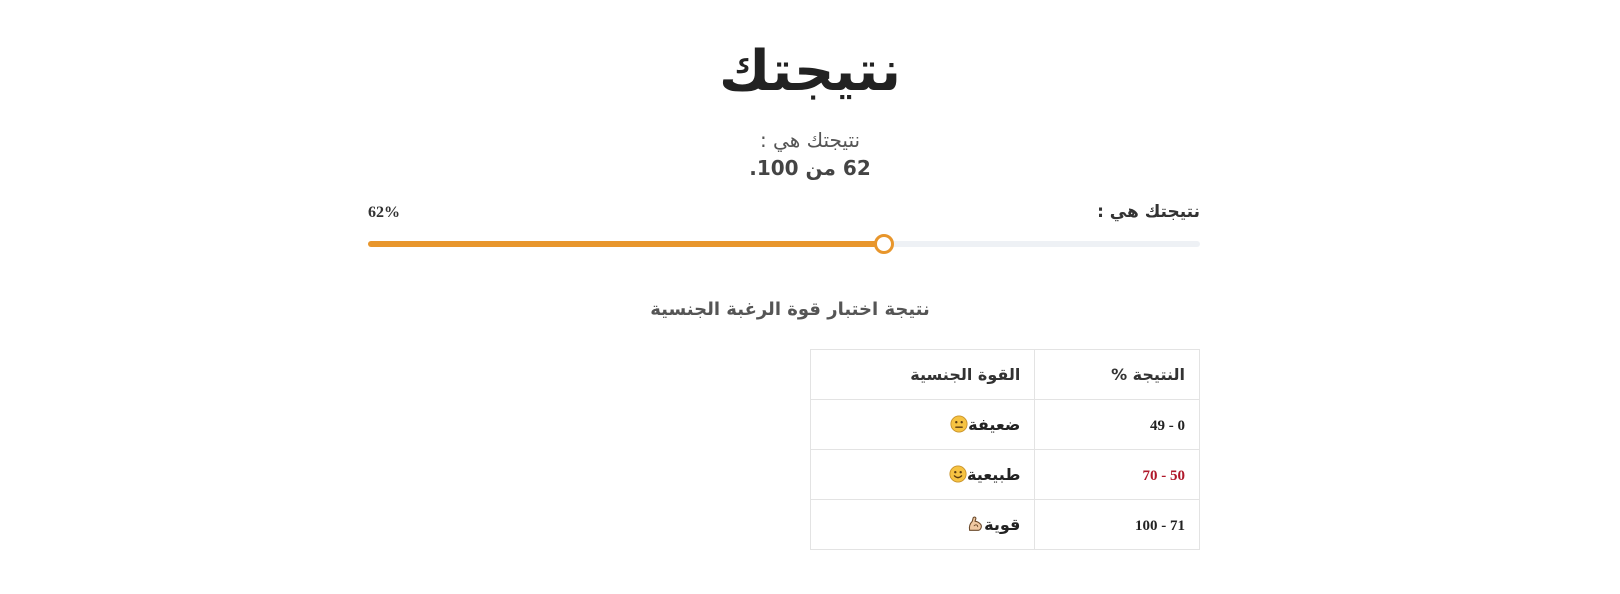 Image resolution: width=1620 pixels, height=594 pixels. Describe the element at coordinates (1117, 424) in the screenshot. I see `row-range: 0 - 49` at that location.